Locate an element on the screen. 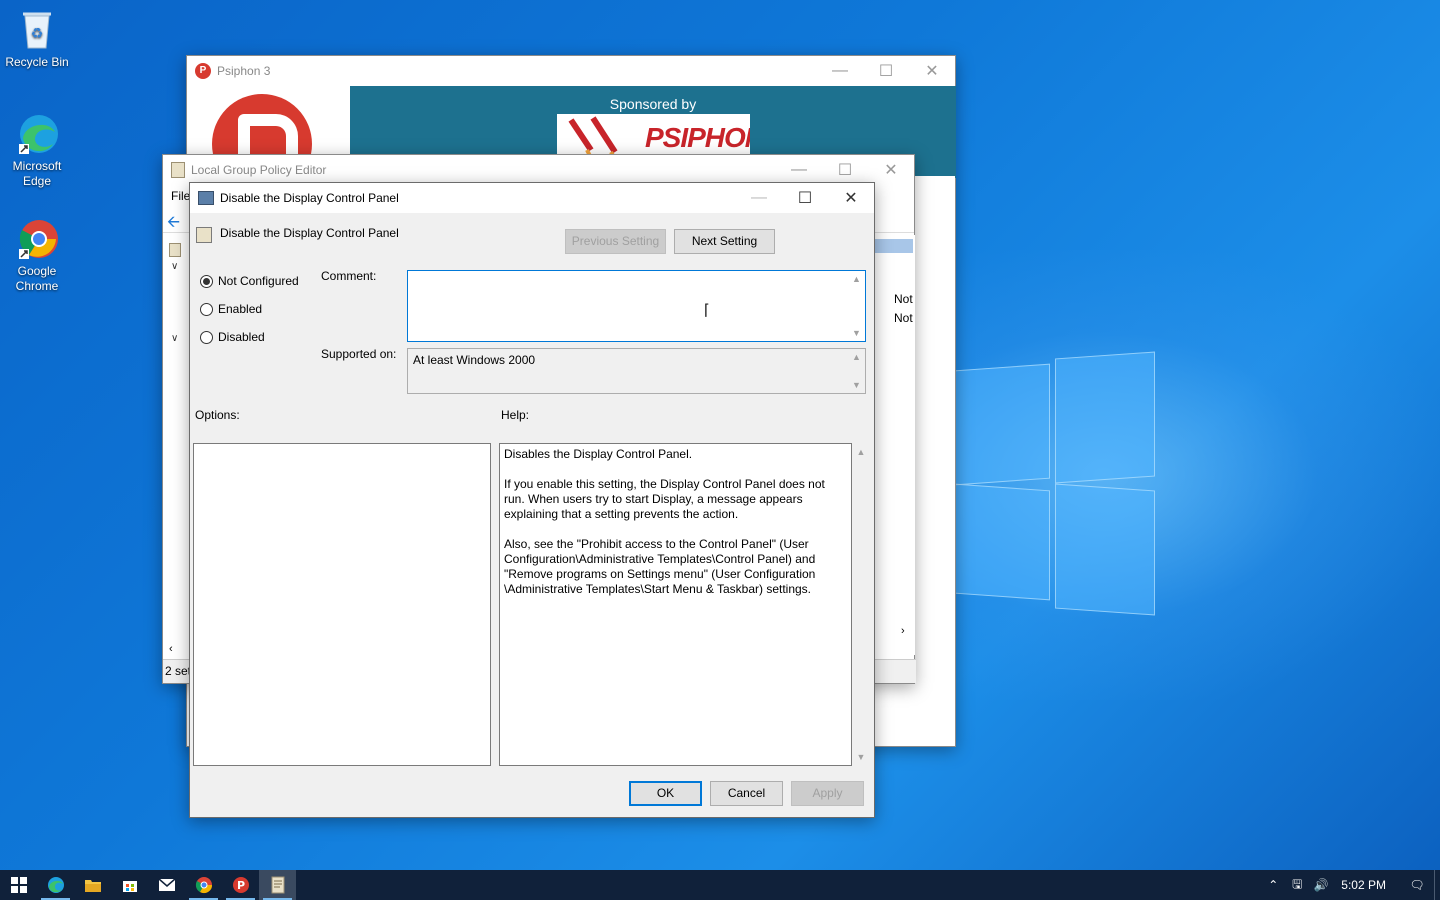 This screenshot has width=1440, height=900. chevron-up-icon: ⌃ is located at coordinates (1273, 885).